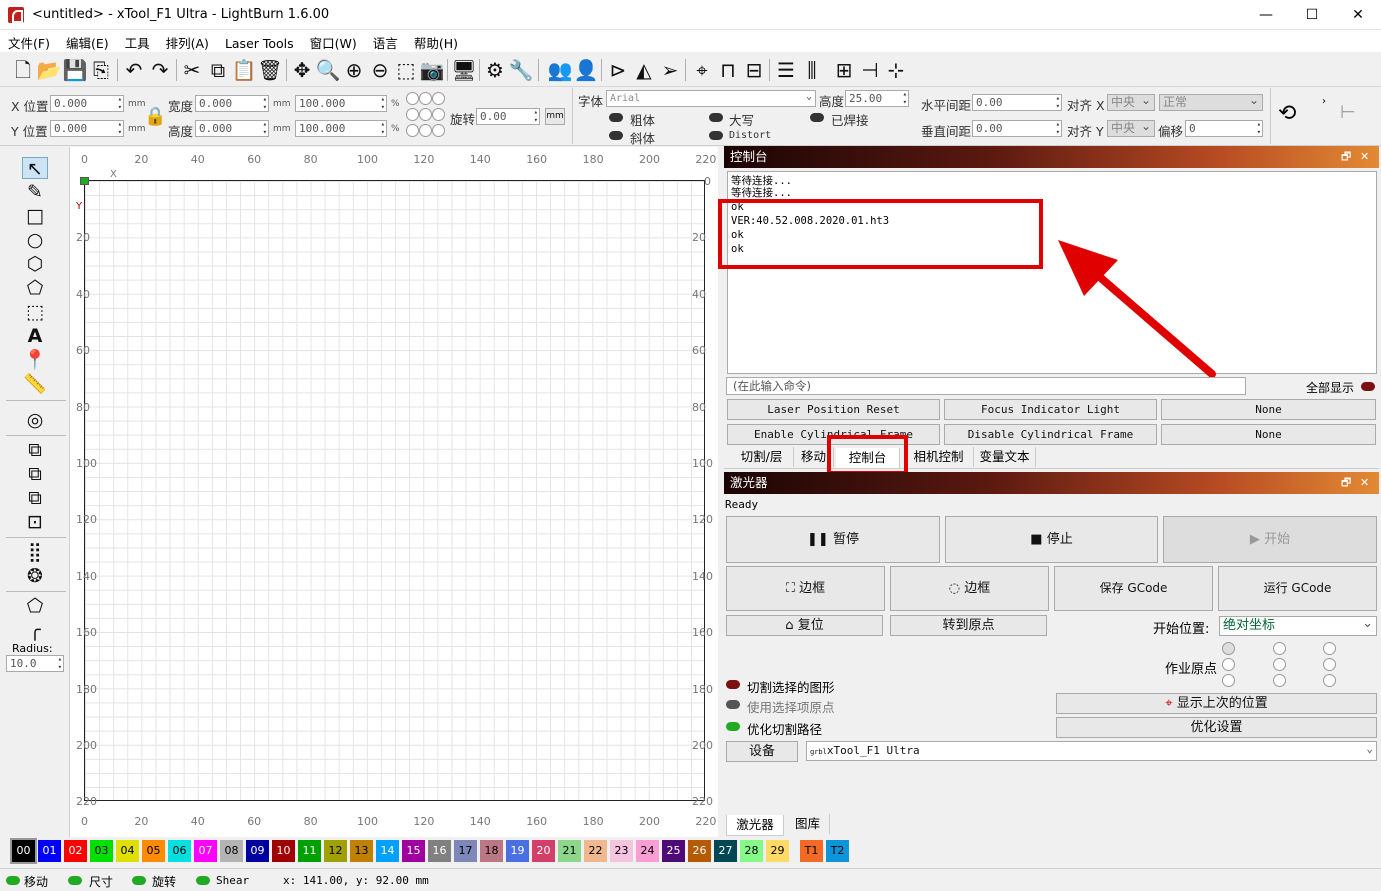 Image resolution: width=1381 pixels, height=891 pixels. Describe the element at coordinates (35, 606) in the screenshot. I see `corner-tool-icon: ⬠` at that location.